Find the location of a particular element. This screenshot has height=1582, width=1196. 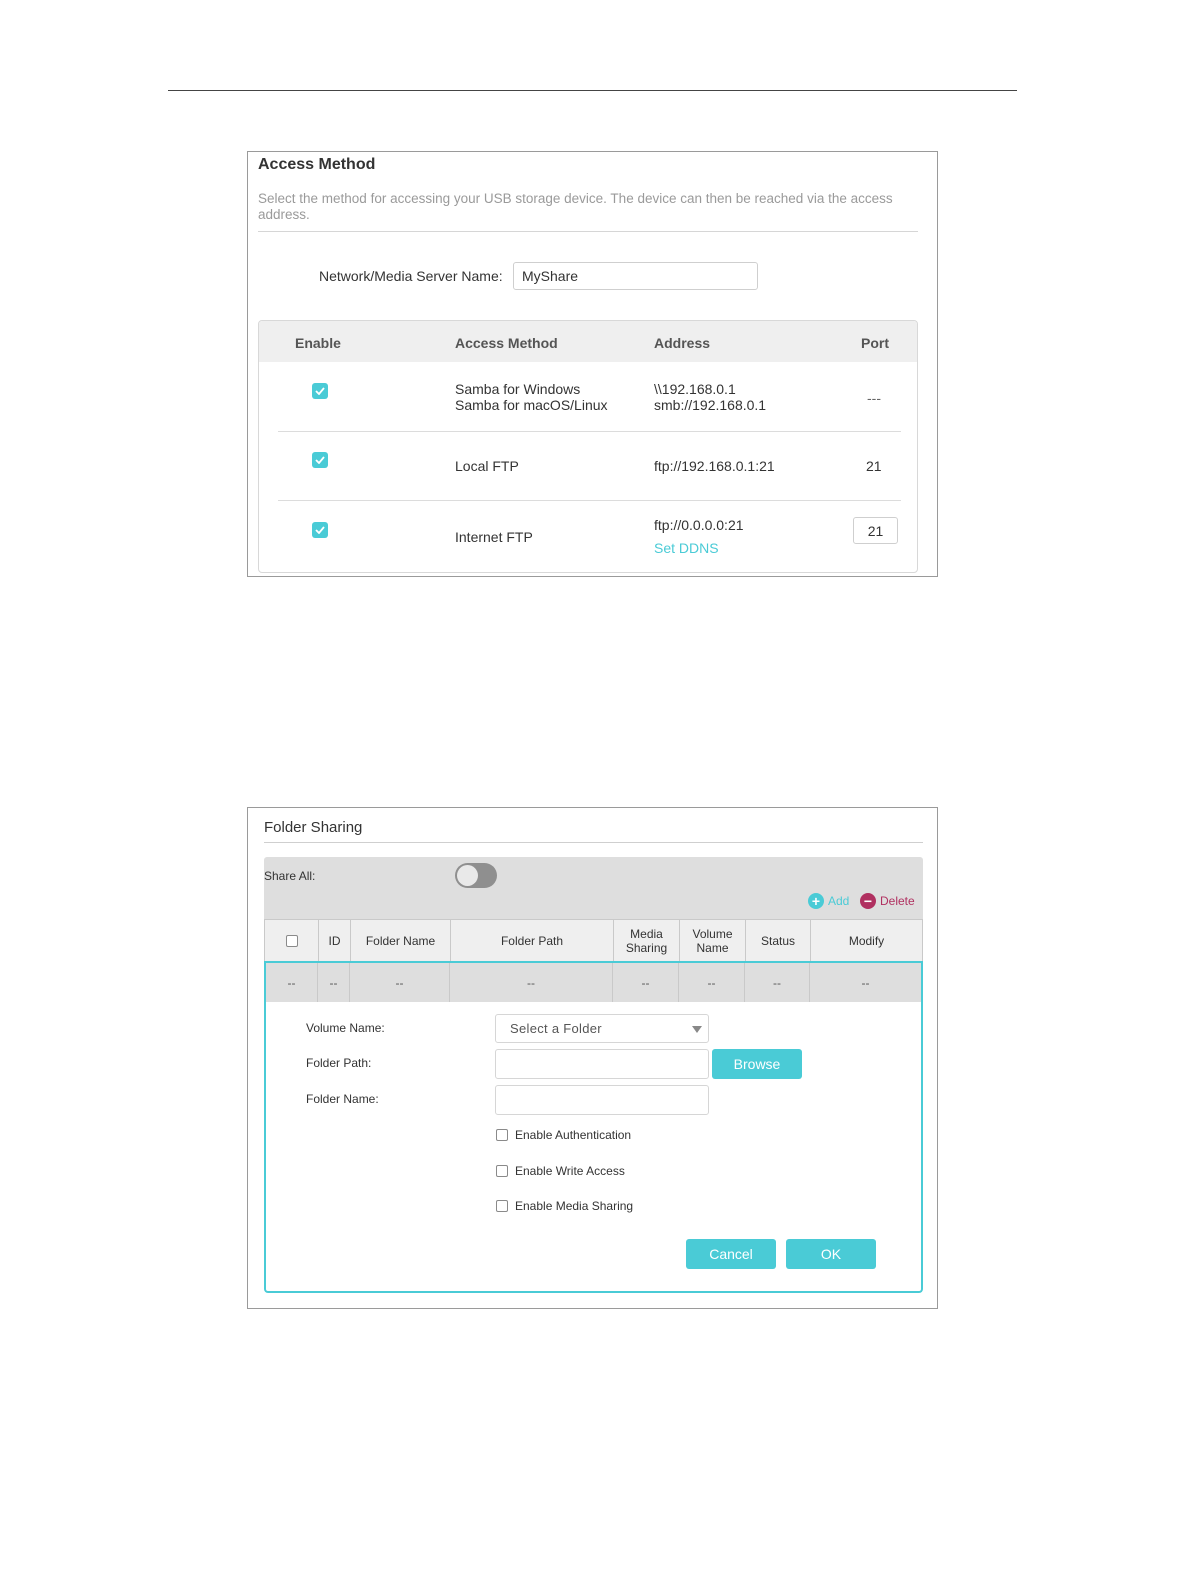

share-all-label: Share All: is located at coordinates (290, 876).